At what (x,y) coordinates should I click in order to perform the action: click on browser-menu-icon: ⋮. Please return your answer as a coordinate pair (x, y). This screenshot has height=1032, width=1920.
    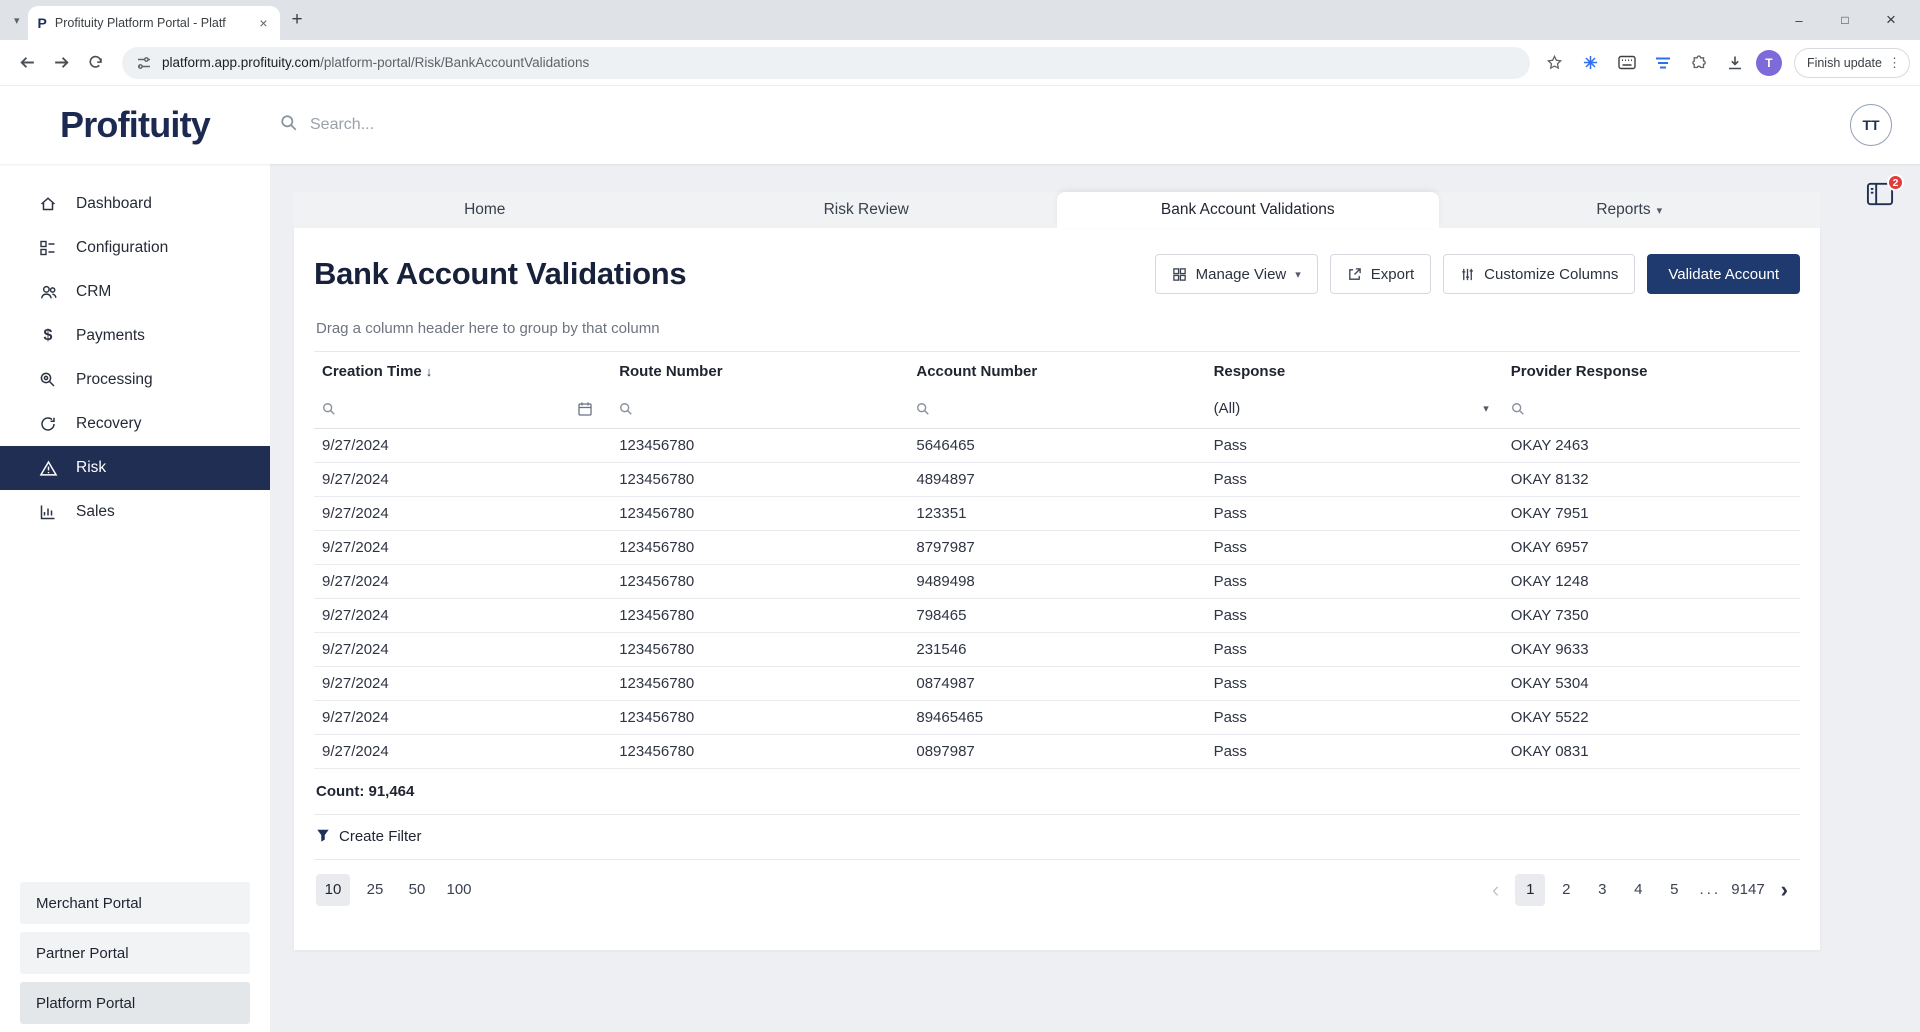
    Looking at the image, I should click on (1894, 63).